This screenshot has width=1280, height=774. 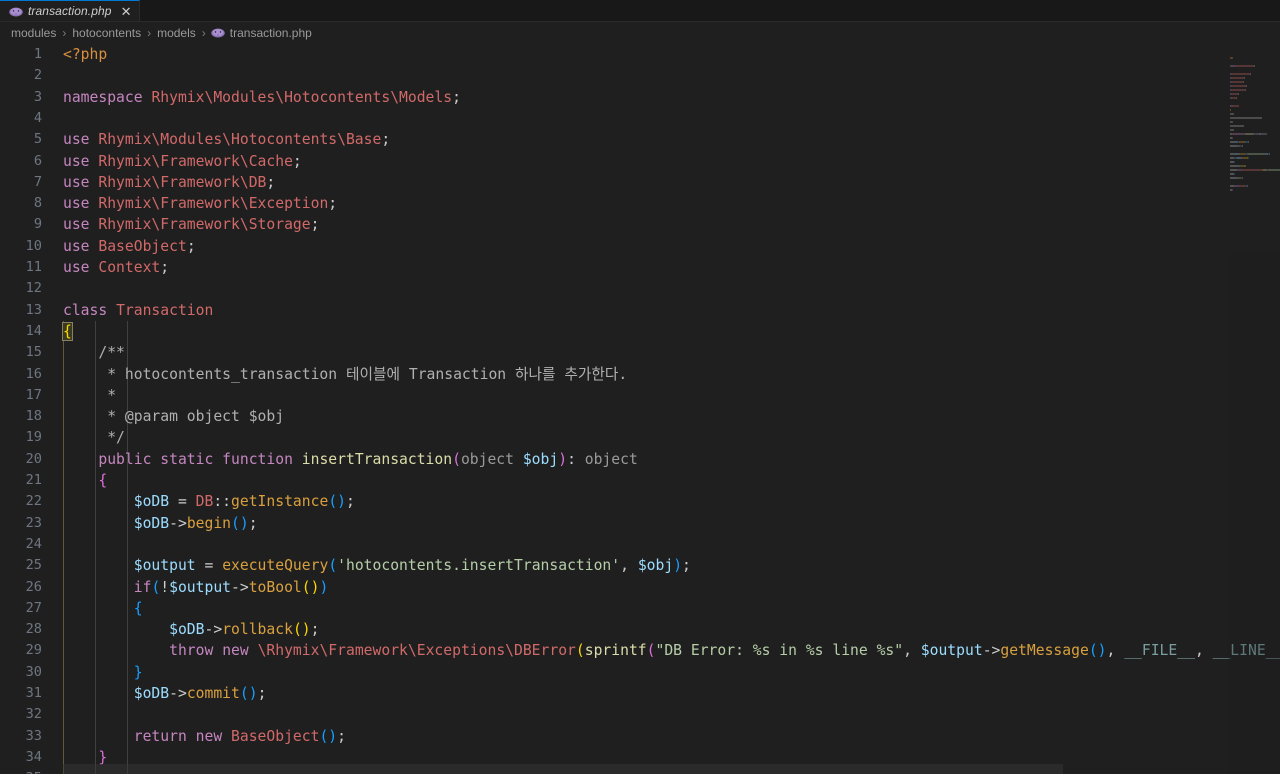 What do you see at coordinates (640, 523) in the screenshot?
I see `code-line: 23 $oDB->begin();` at bounding box center [640, 523].